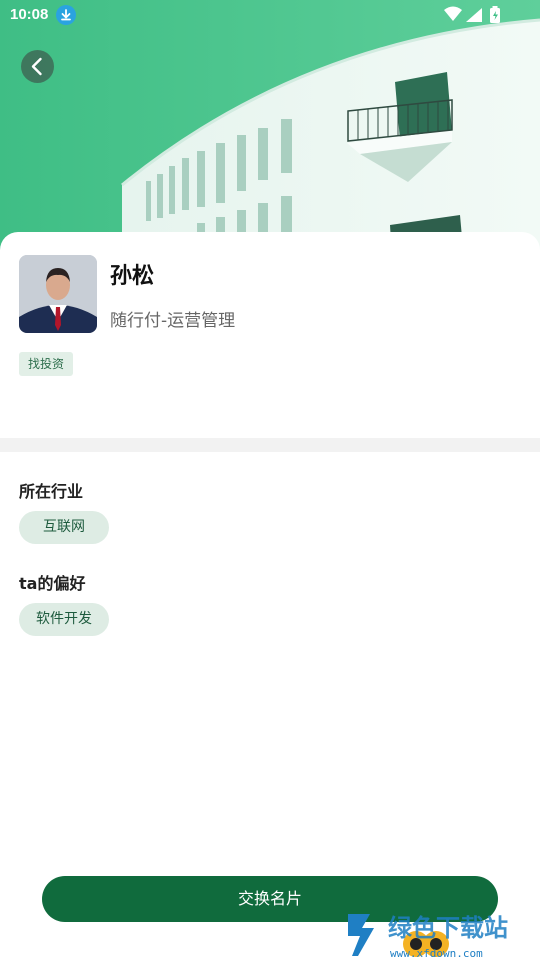 This screenshot has height=964, width=540. What do you see at coordinates (29, 14) in the screenshot?
I see `status-time: 10:08` at bounding box center [29, 14].